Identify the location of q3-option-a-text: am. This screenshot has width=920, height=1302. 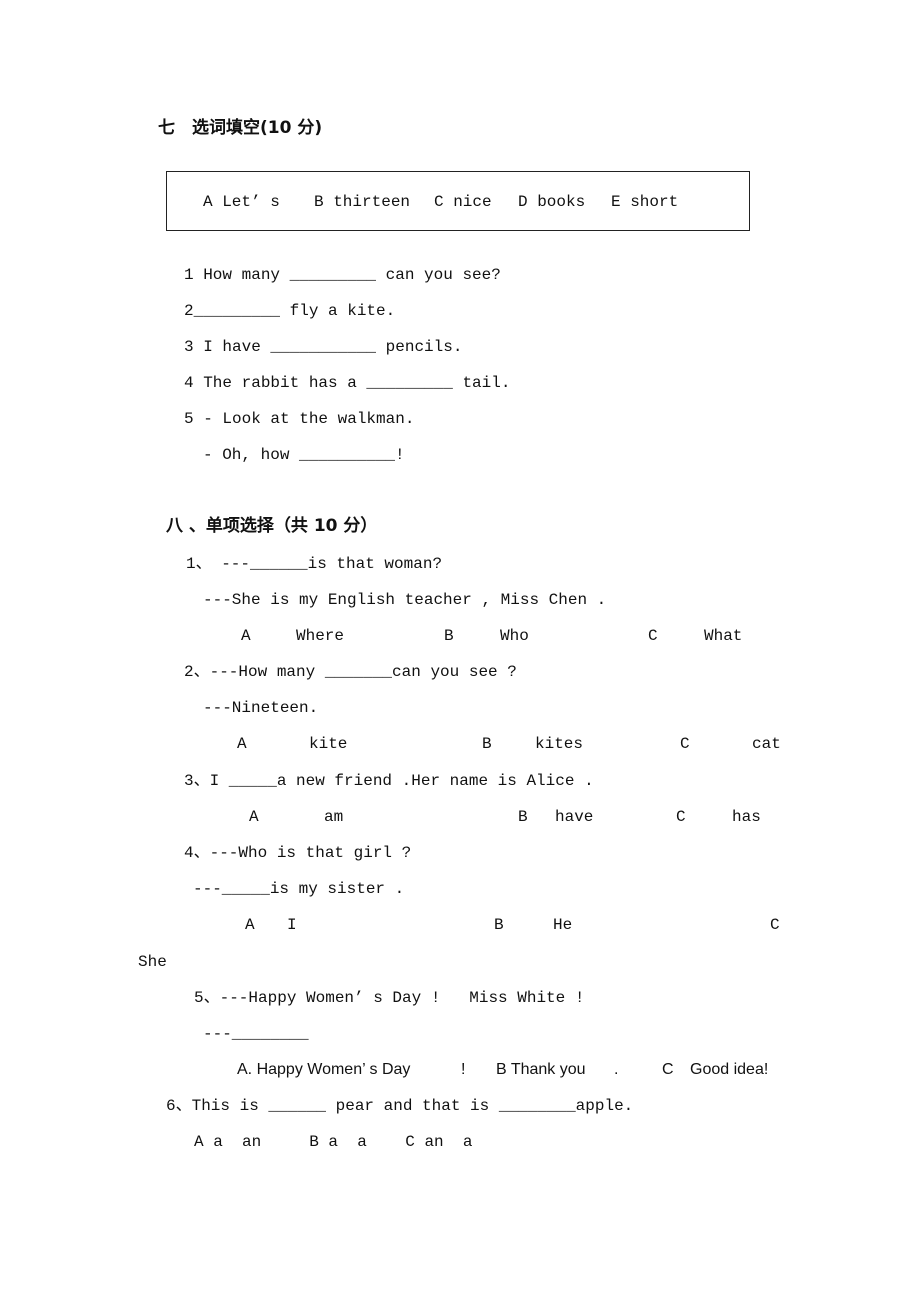
(334, 817).